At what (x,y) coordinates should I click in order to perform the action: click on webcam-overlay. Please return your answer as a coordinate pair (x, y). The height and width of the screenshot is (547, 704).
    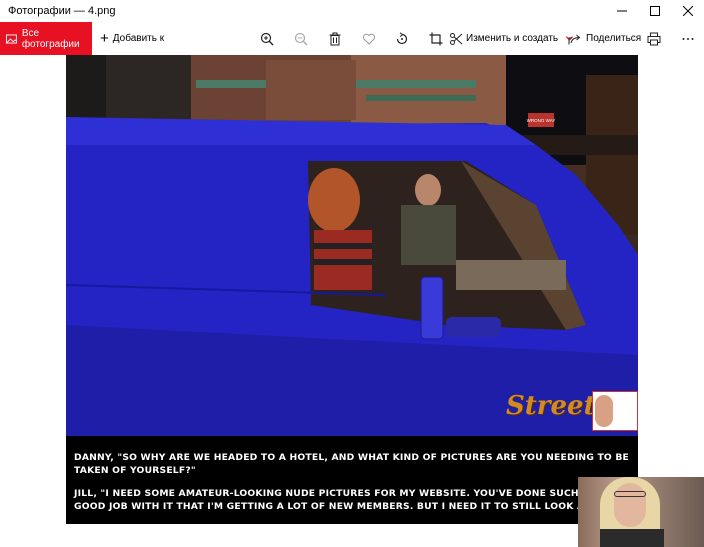
    Looking at the image, I should click on (641, 512).